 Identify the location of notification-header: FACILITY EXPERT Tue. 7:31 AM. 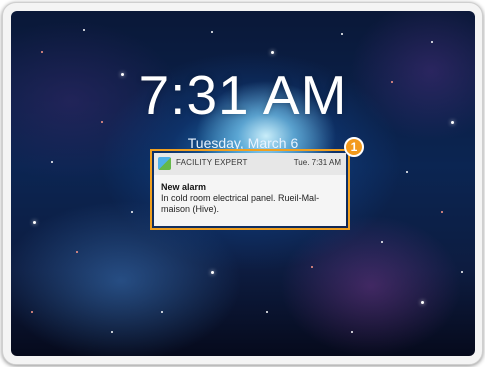
(250, 164).